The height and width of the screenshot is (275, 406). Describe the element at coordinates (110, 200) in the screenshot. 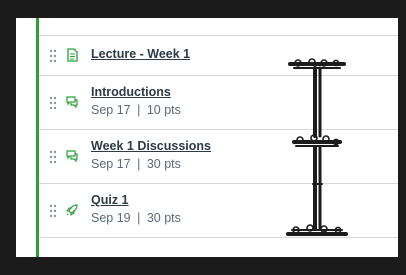

I see `module-item-title-link: Quiz 1` at that location.